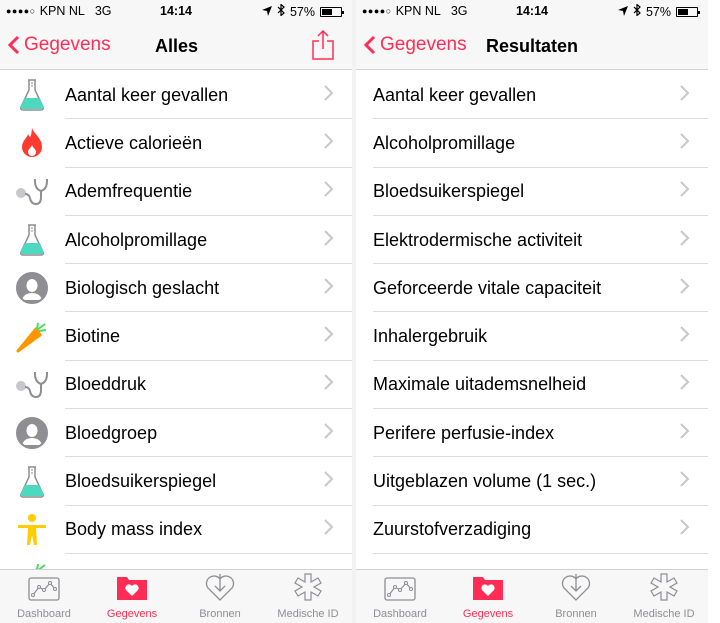 Image resolution: width=720 pixels, height=623 pixels. I want to click on list-item: Zuurstofverzadiging, so click(532, 530).